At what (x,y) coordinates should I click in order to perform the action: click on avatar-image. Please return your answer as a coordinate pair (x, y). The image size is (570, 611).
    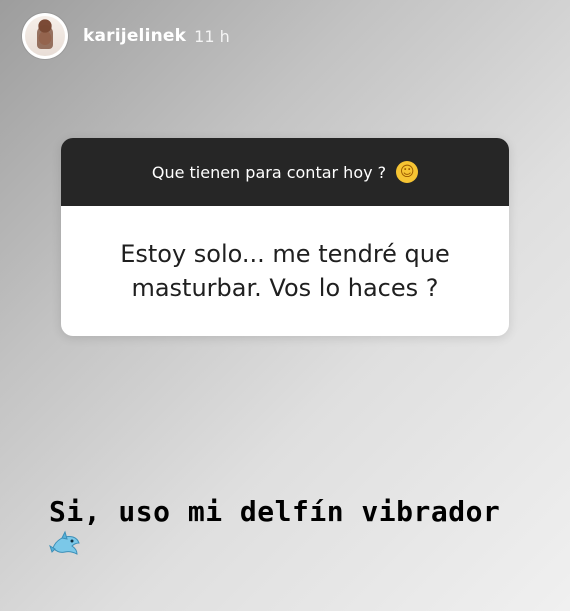
    Looking at the image, I should click on (45, 36).